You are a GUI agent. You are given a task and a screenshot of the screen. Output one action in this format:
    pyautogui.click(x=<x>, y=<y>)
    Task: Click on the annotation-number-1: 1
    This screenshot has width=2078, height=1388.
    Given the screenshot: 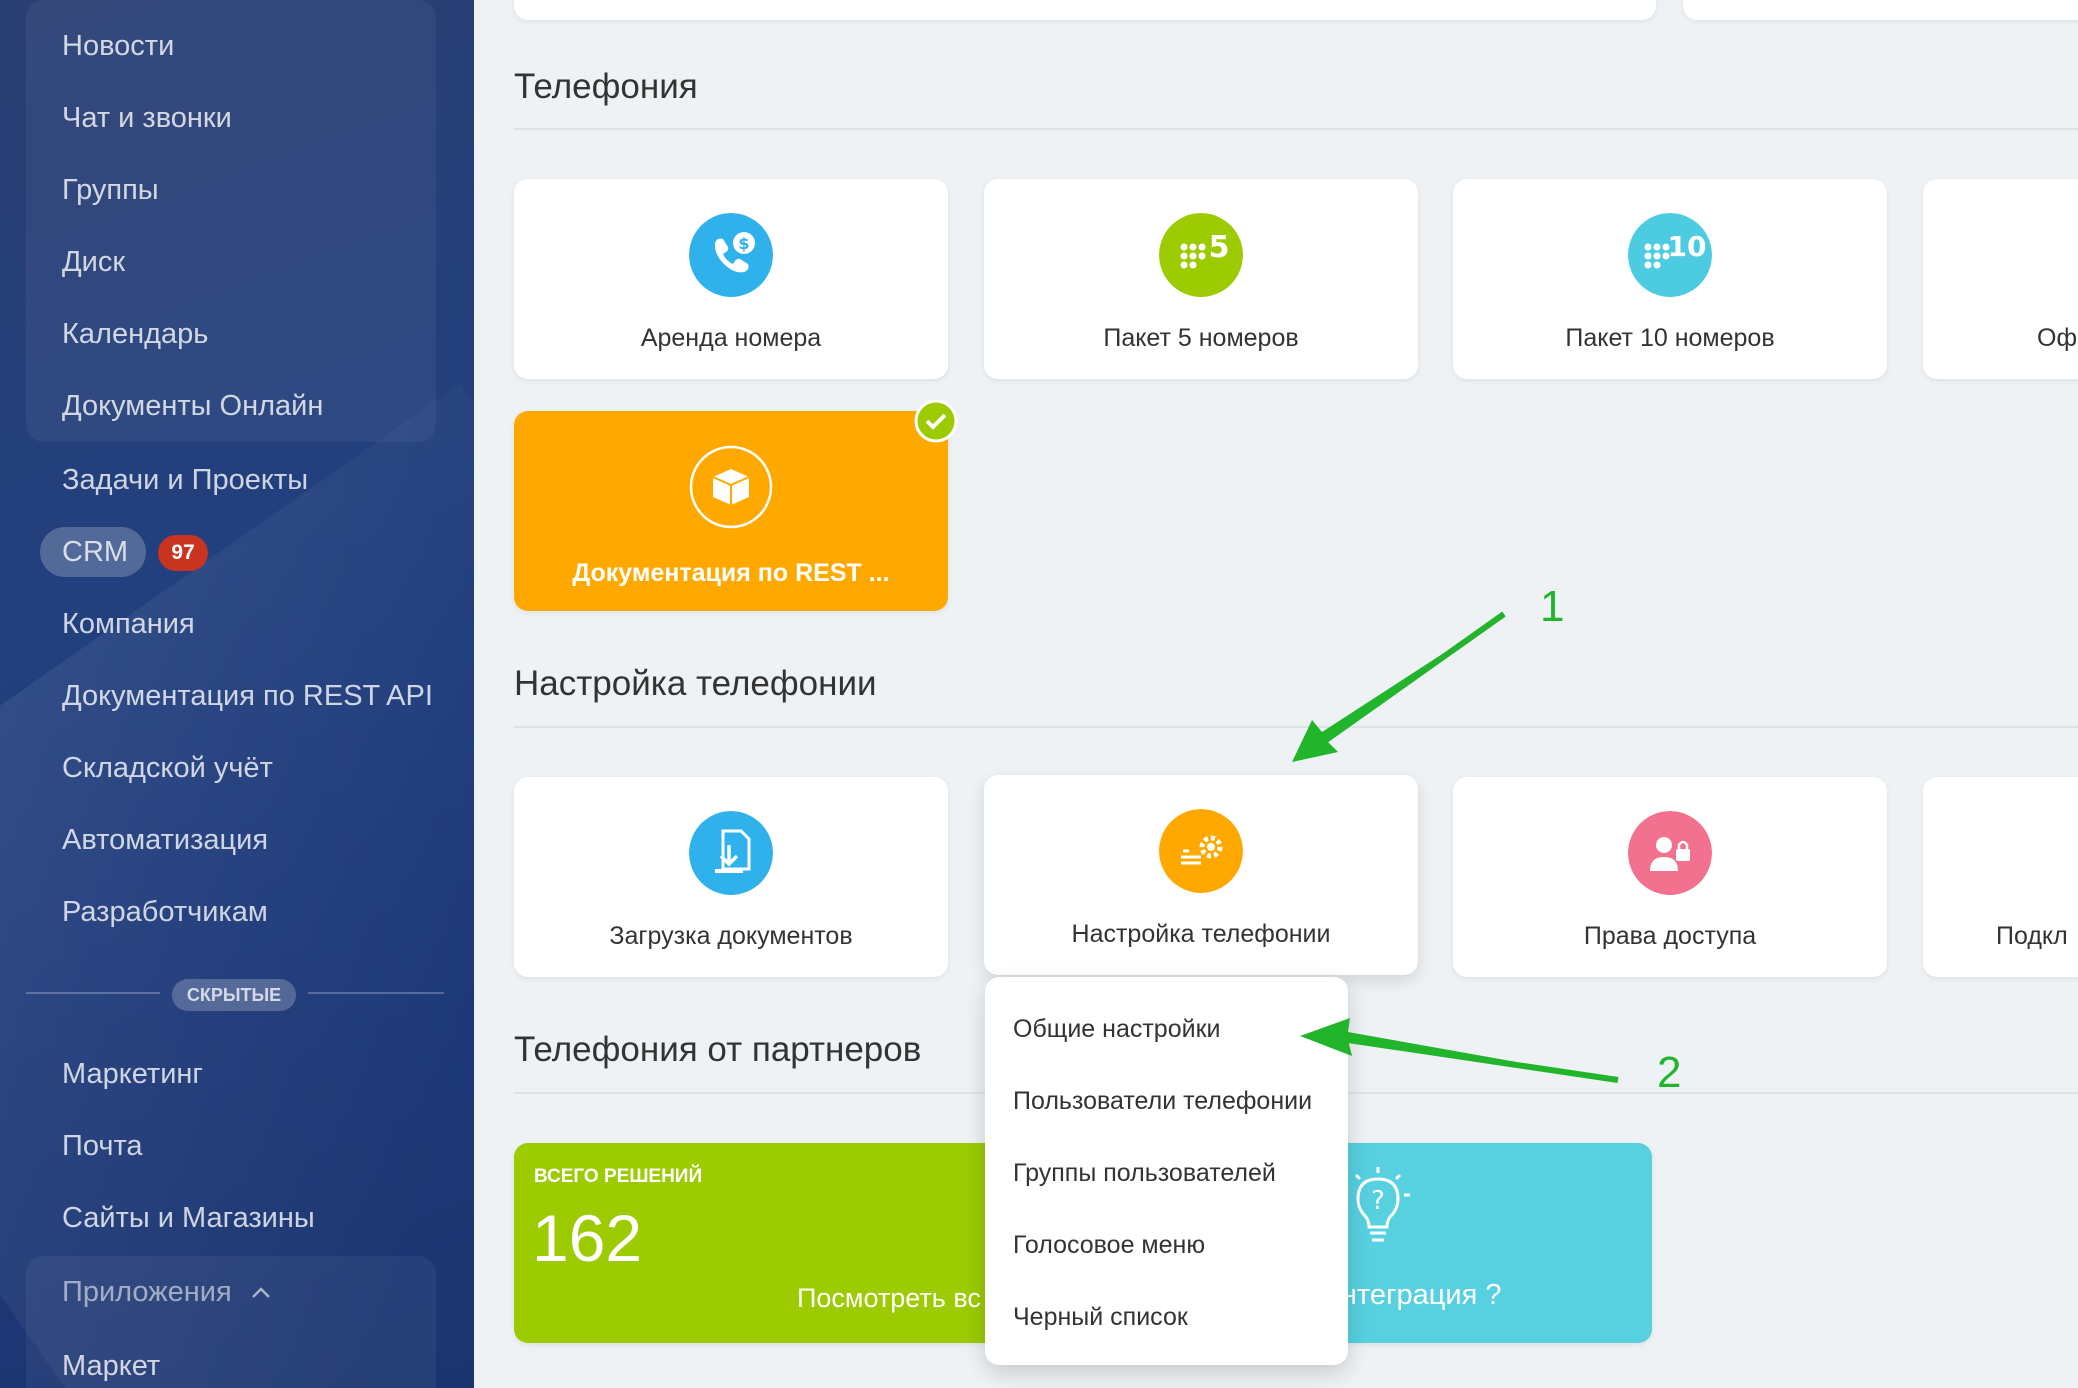 What is the action you would take?
    pyautogui.click(x=1552, y=606)
    